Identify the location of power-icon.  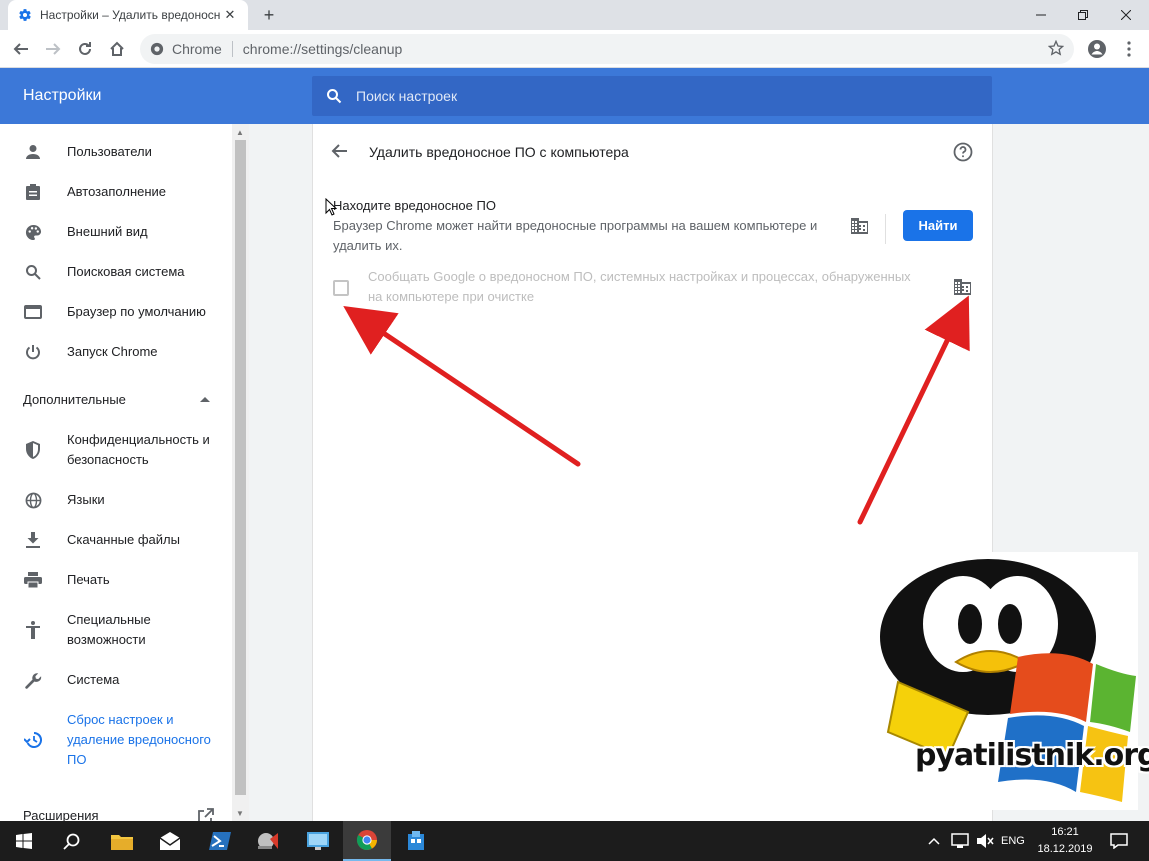
(33, 352).